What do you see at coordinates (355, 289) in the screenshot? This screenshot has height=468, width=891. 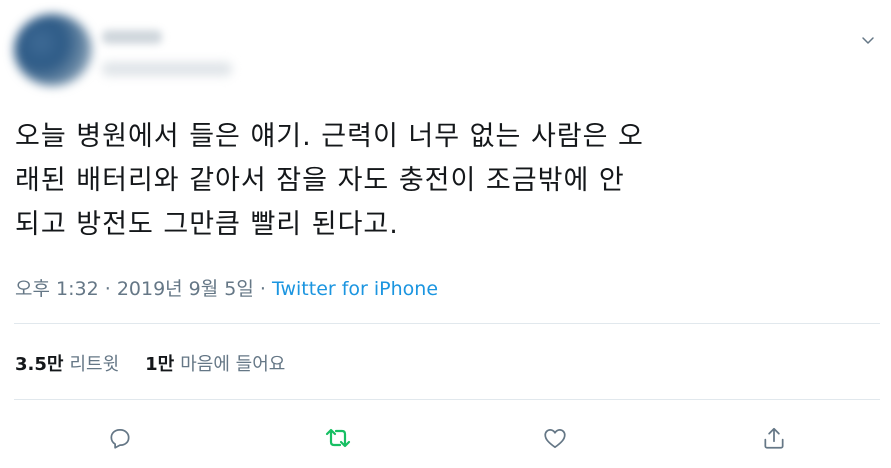 I see `tweet-source-link: Twitter for iPhone` at bounding box center [355, 289].